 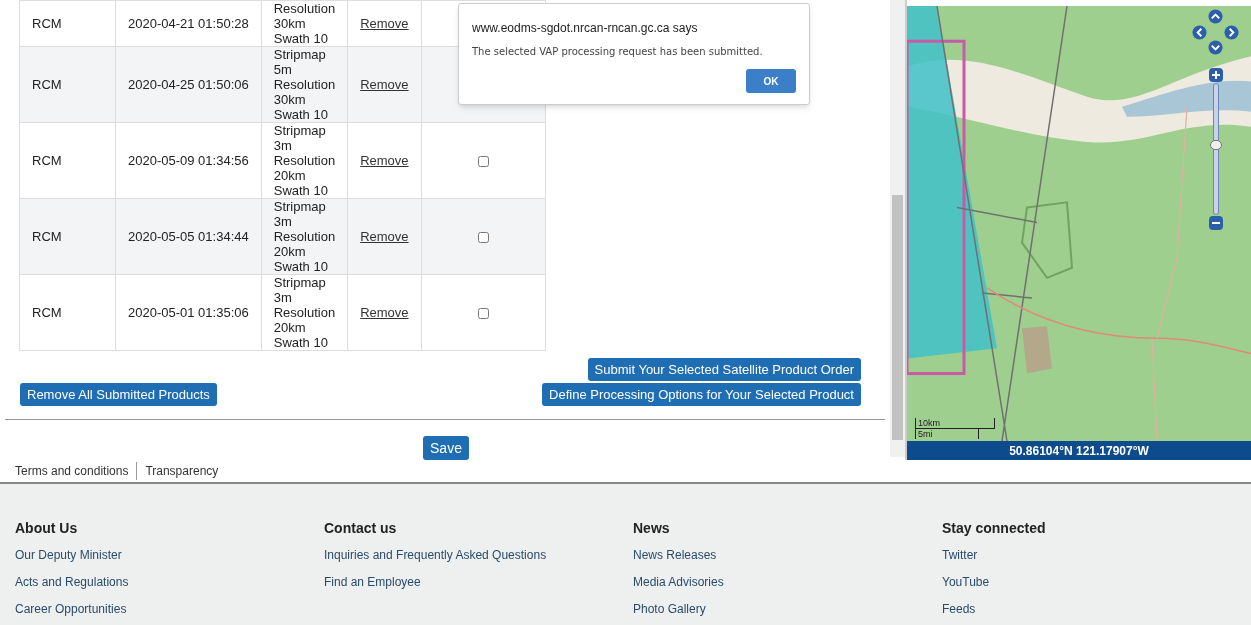 I want to click on zoom-slider, so click(x=1216, y=149).